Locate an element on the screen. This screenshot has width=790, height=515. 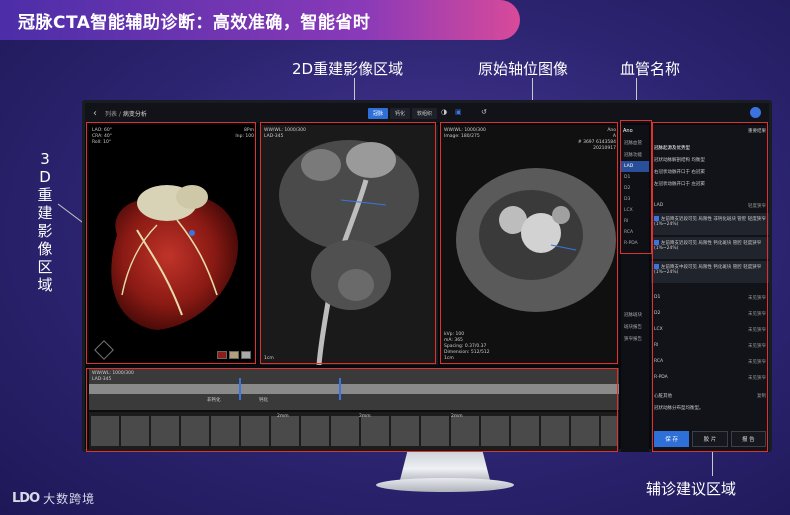
axial-image is located at coordinates (530, 245).